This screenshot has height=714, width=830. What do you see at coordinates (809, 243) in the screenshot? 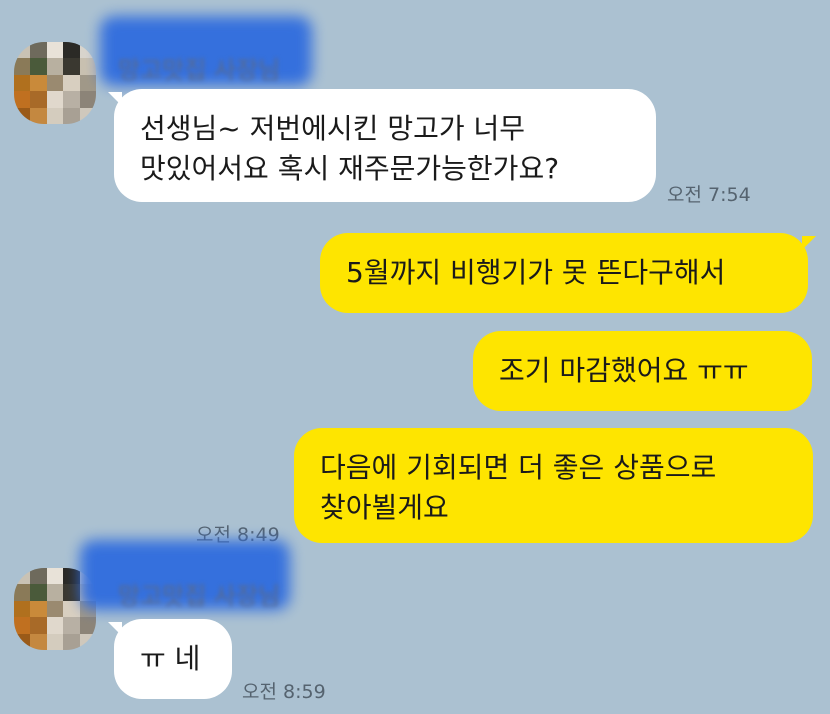
I see `bubble-tail` at bounding box center [809, 243].